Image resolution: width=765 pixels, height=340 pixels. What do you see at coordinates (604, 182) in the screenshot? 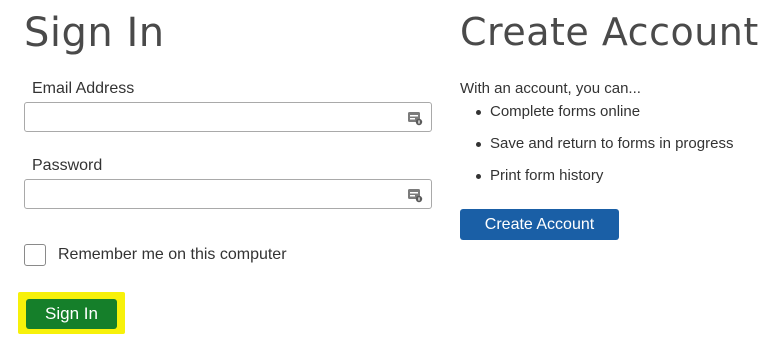
I see `benefit-item: Print form history` at bounding box center [604, 182].